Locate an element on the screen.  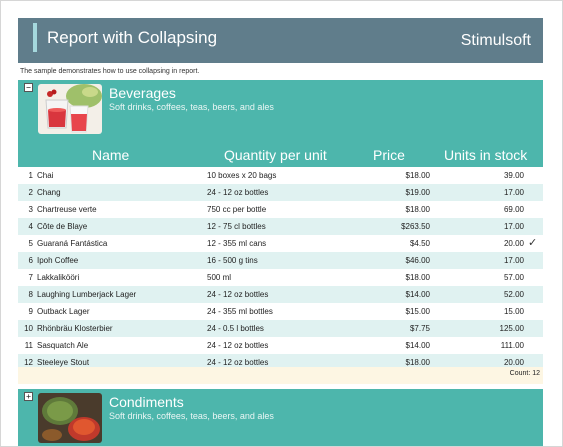
product-quantity: 16 - 500 g tins is located at coordinates (232, 260).